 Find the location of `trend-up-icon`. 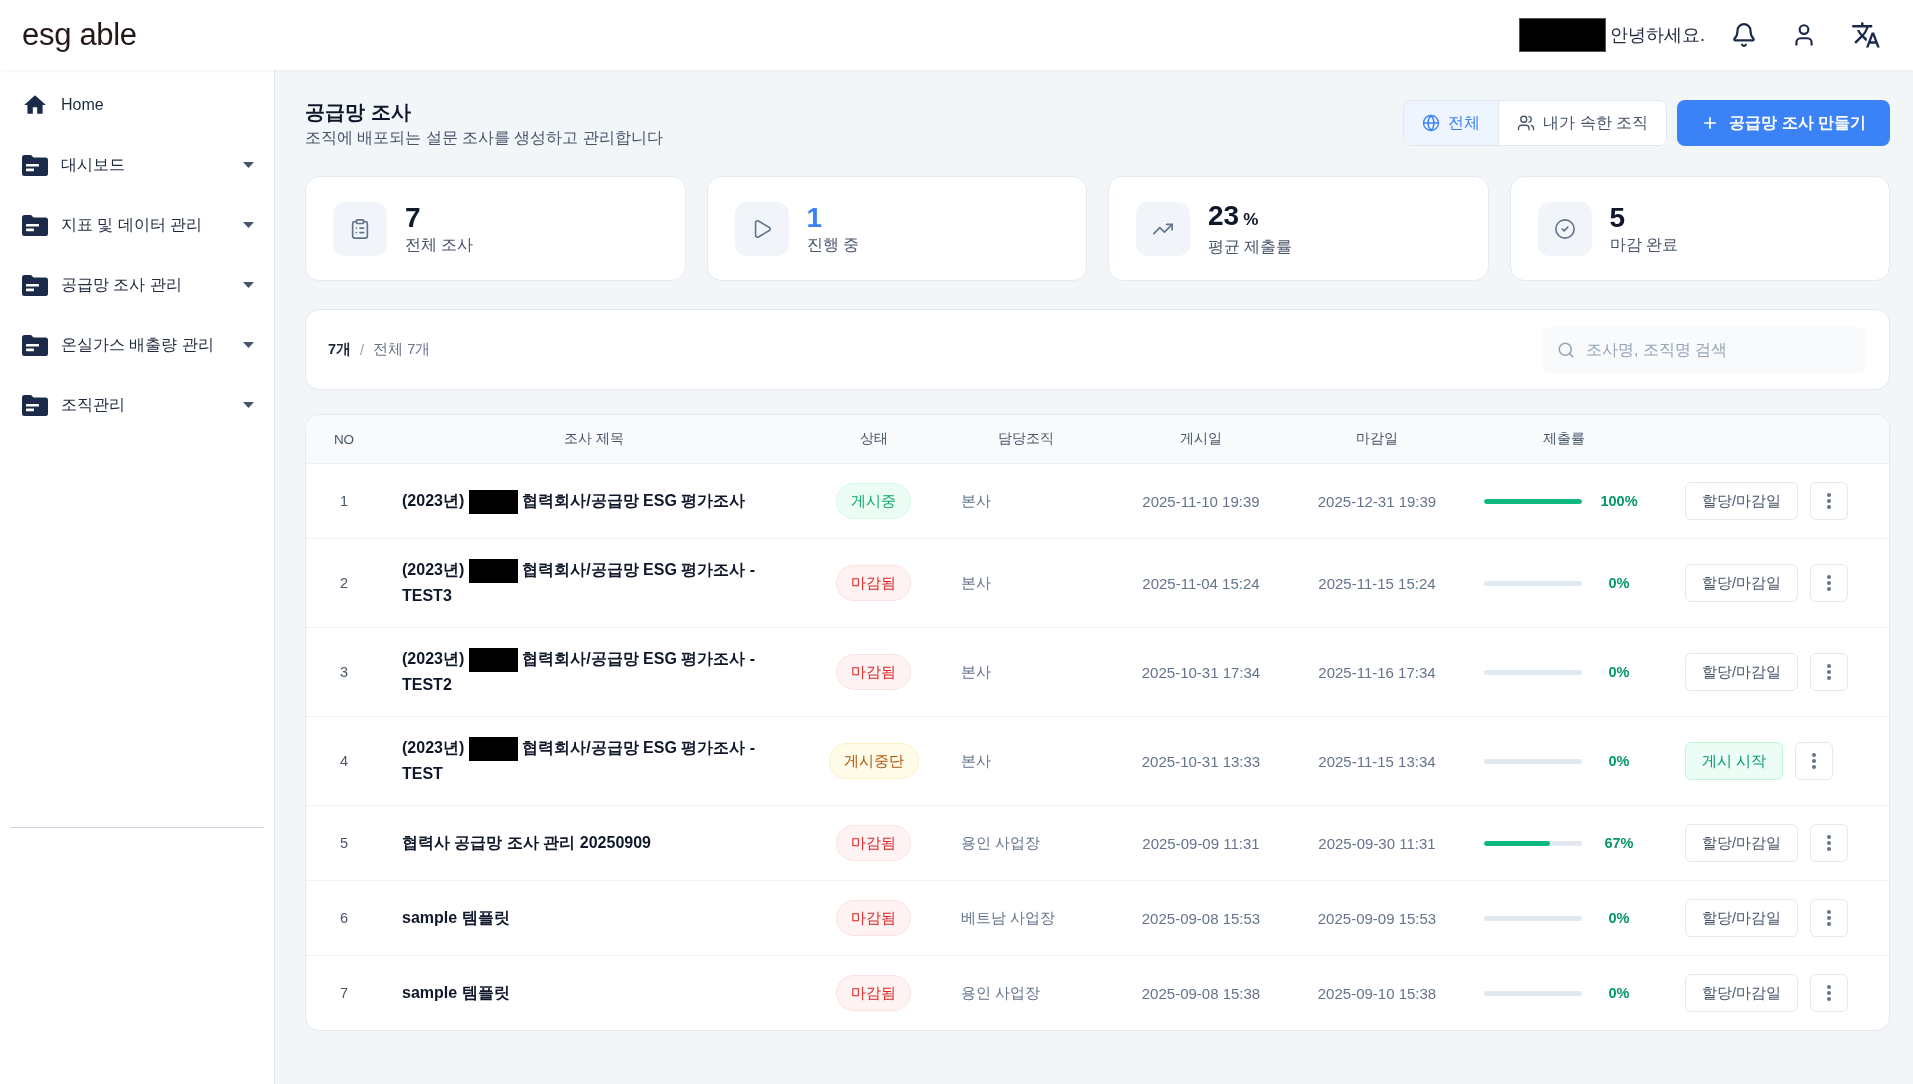

trend-up-icon is located at coordinates (1163, 228).